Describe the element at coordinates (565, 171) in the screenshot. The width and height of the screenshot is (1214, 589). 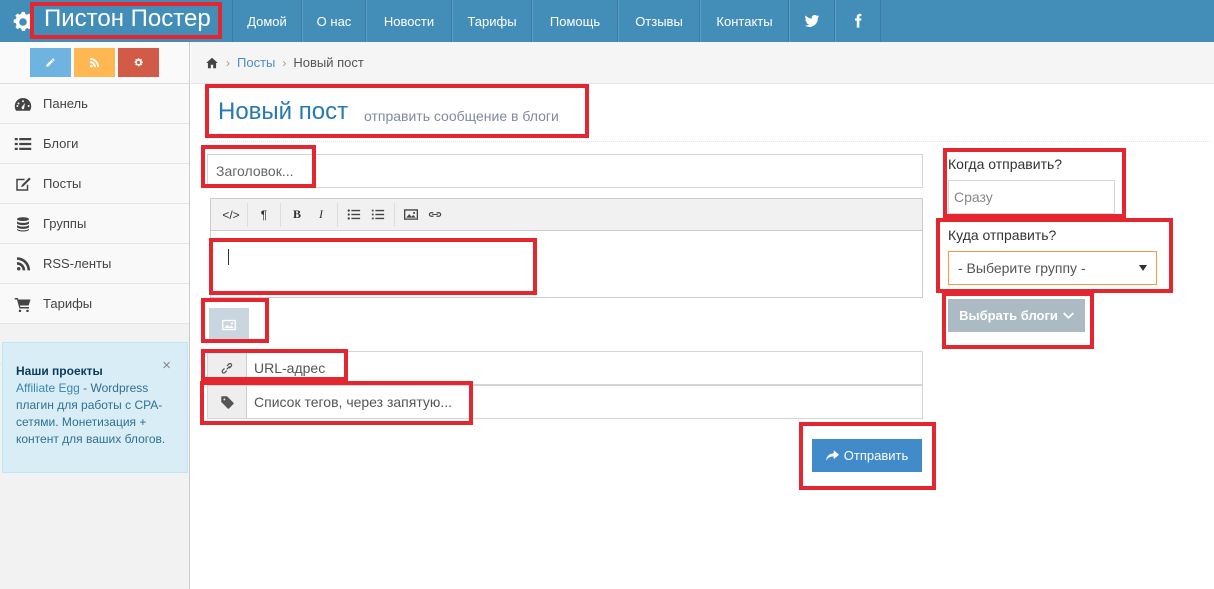
I see `post-title-input` at that location.